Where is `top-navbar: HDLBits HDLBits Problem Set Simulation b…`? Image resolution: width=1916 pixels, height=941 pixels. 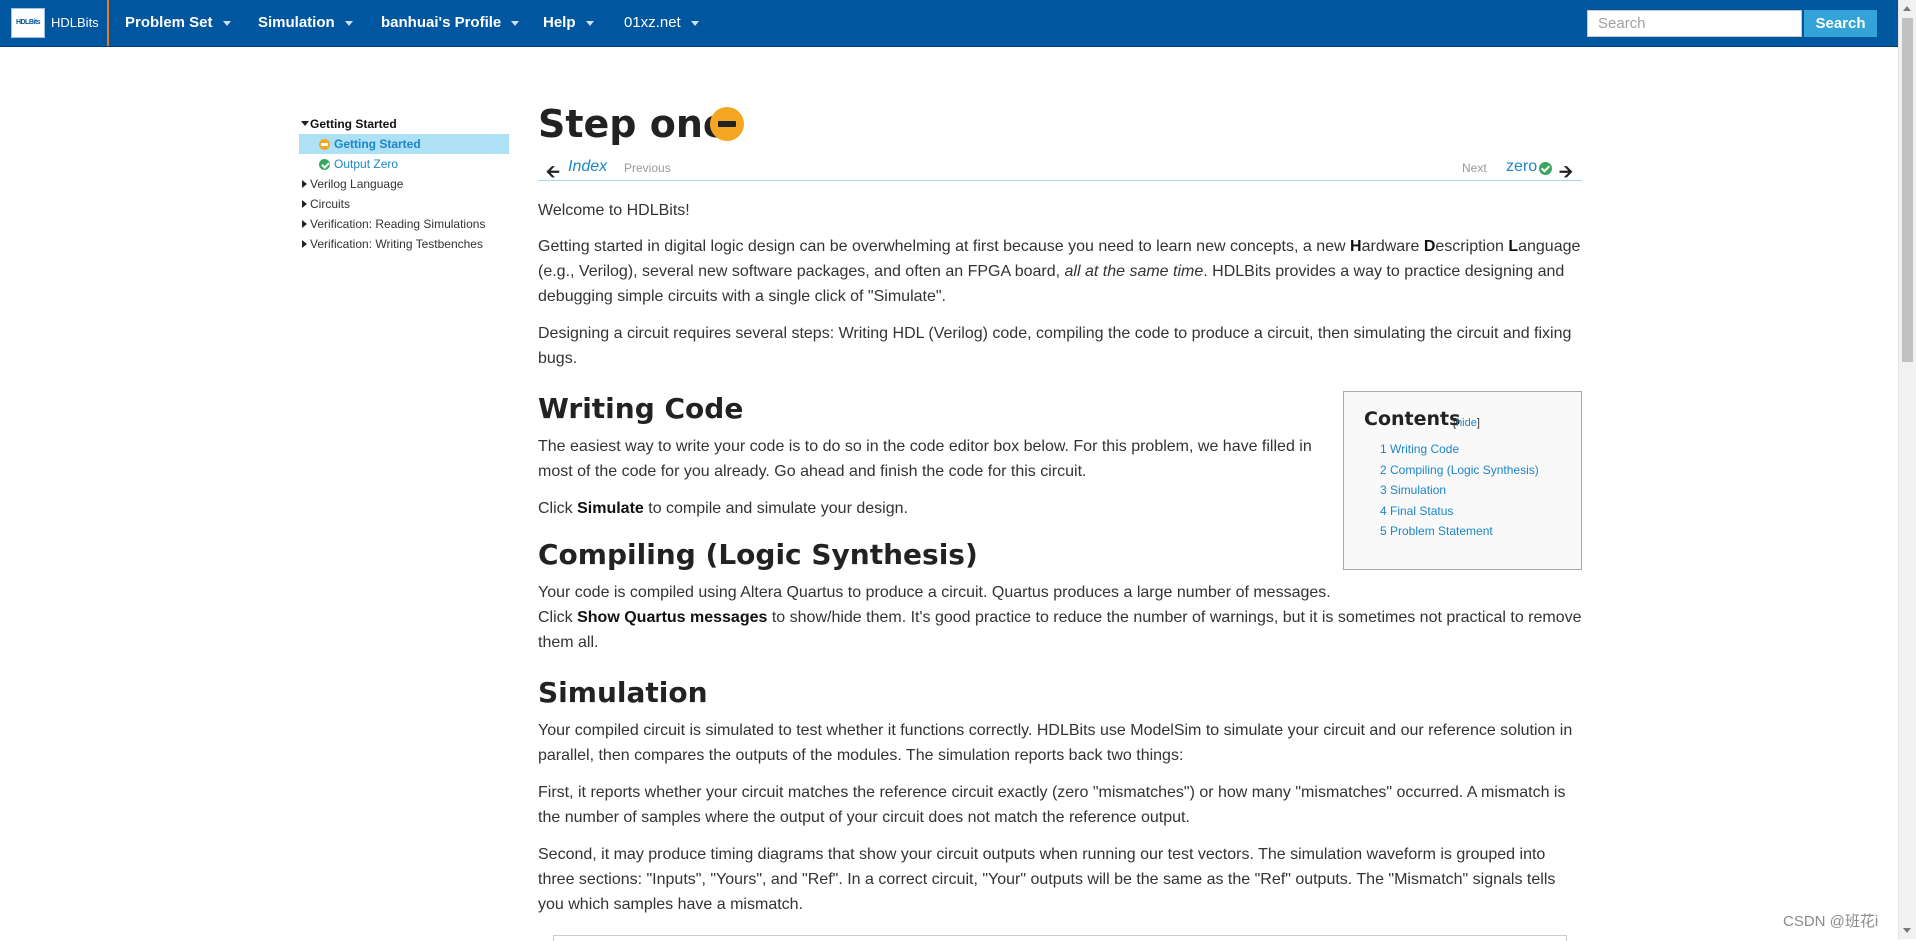 top-navbar: HDLBits HDLBits Problem Set Simulation b… is located at coordinates (949, 23).